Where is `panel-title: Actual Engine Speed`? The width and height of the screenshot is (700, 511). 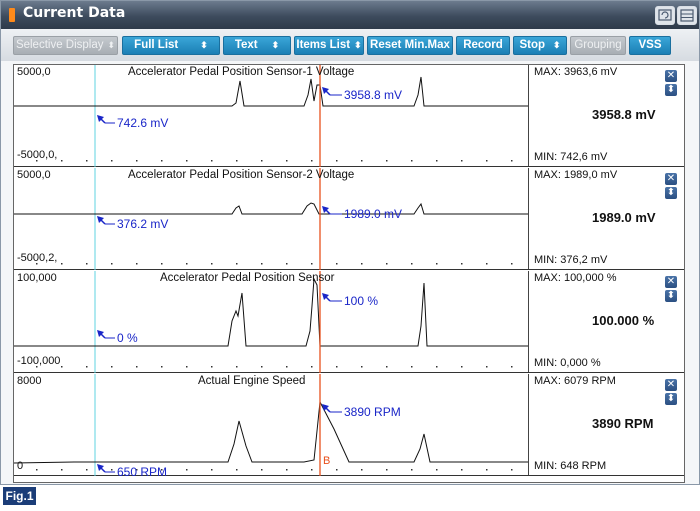
panel-title: Actual Engine Speed is located at coordinates (252, 381).